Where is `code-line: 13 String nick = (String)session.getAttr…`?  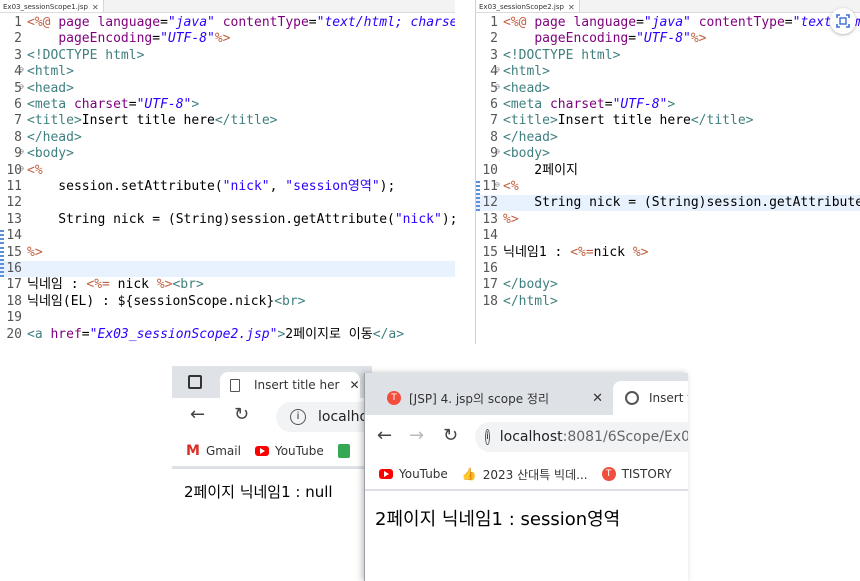
code-line: 13 String nick = (String)session.getAttr… is located at coordinates (227, 220).